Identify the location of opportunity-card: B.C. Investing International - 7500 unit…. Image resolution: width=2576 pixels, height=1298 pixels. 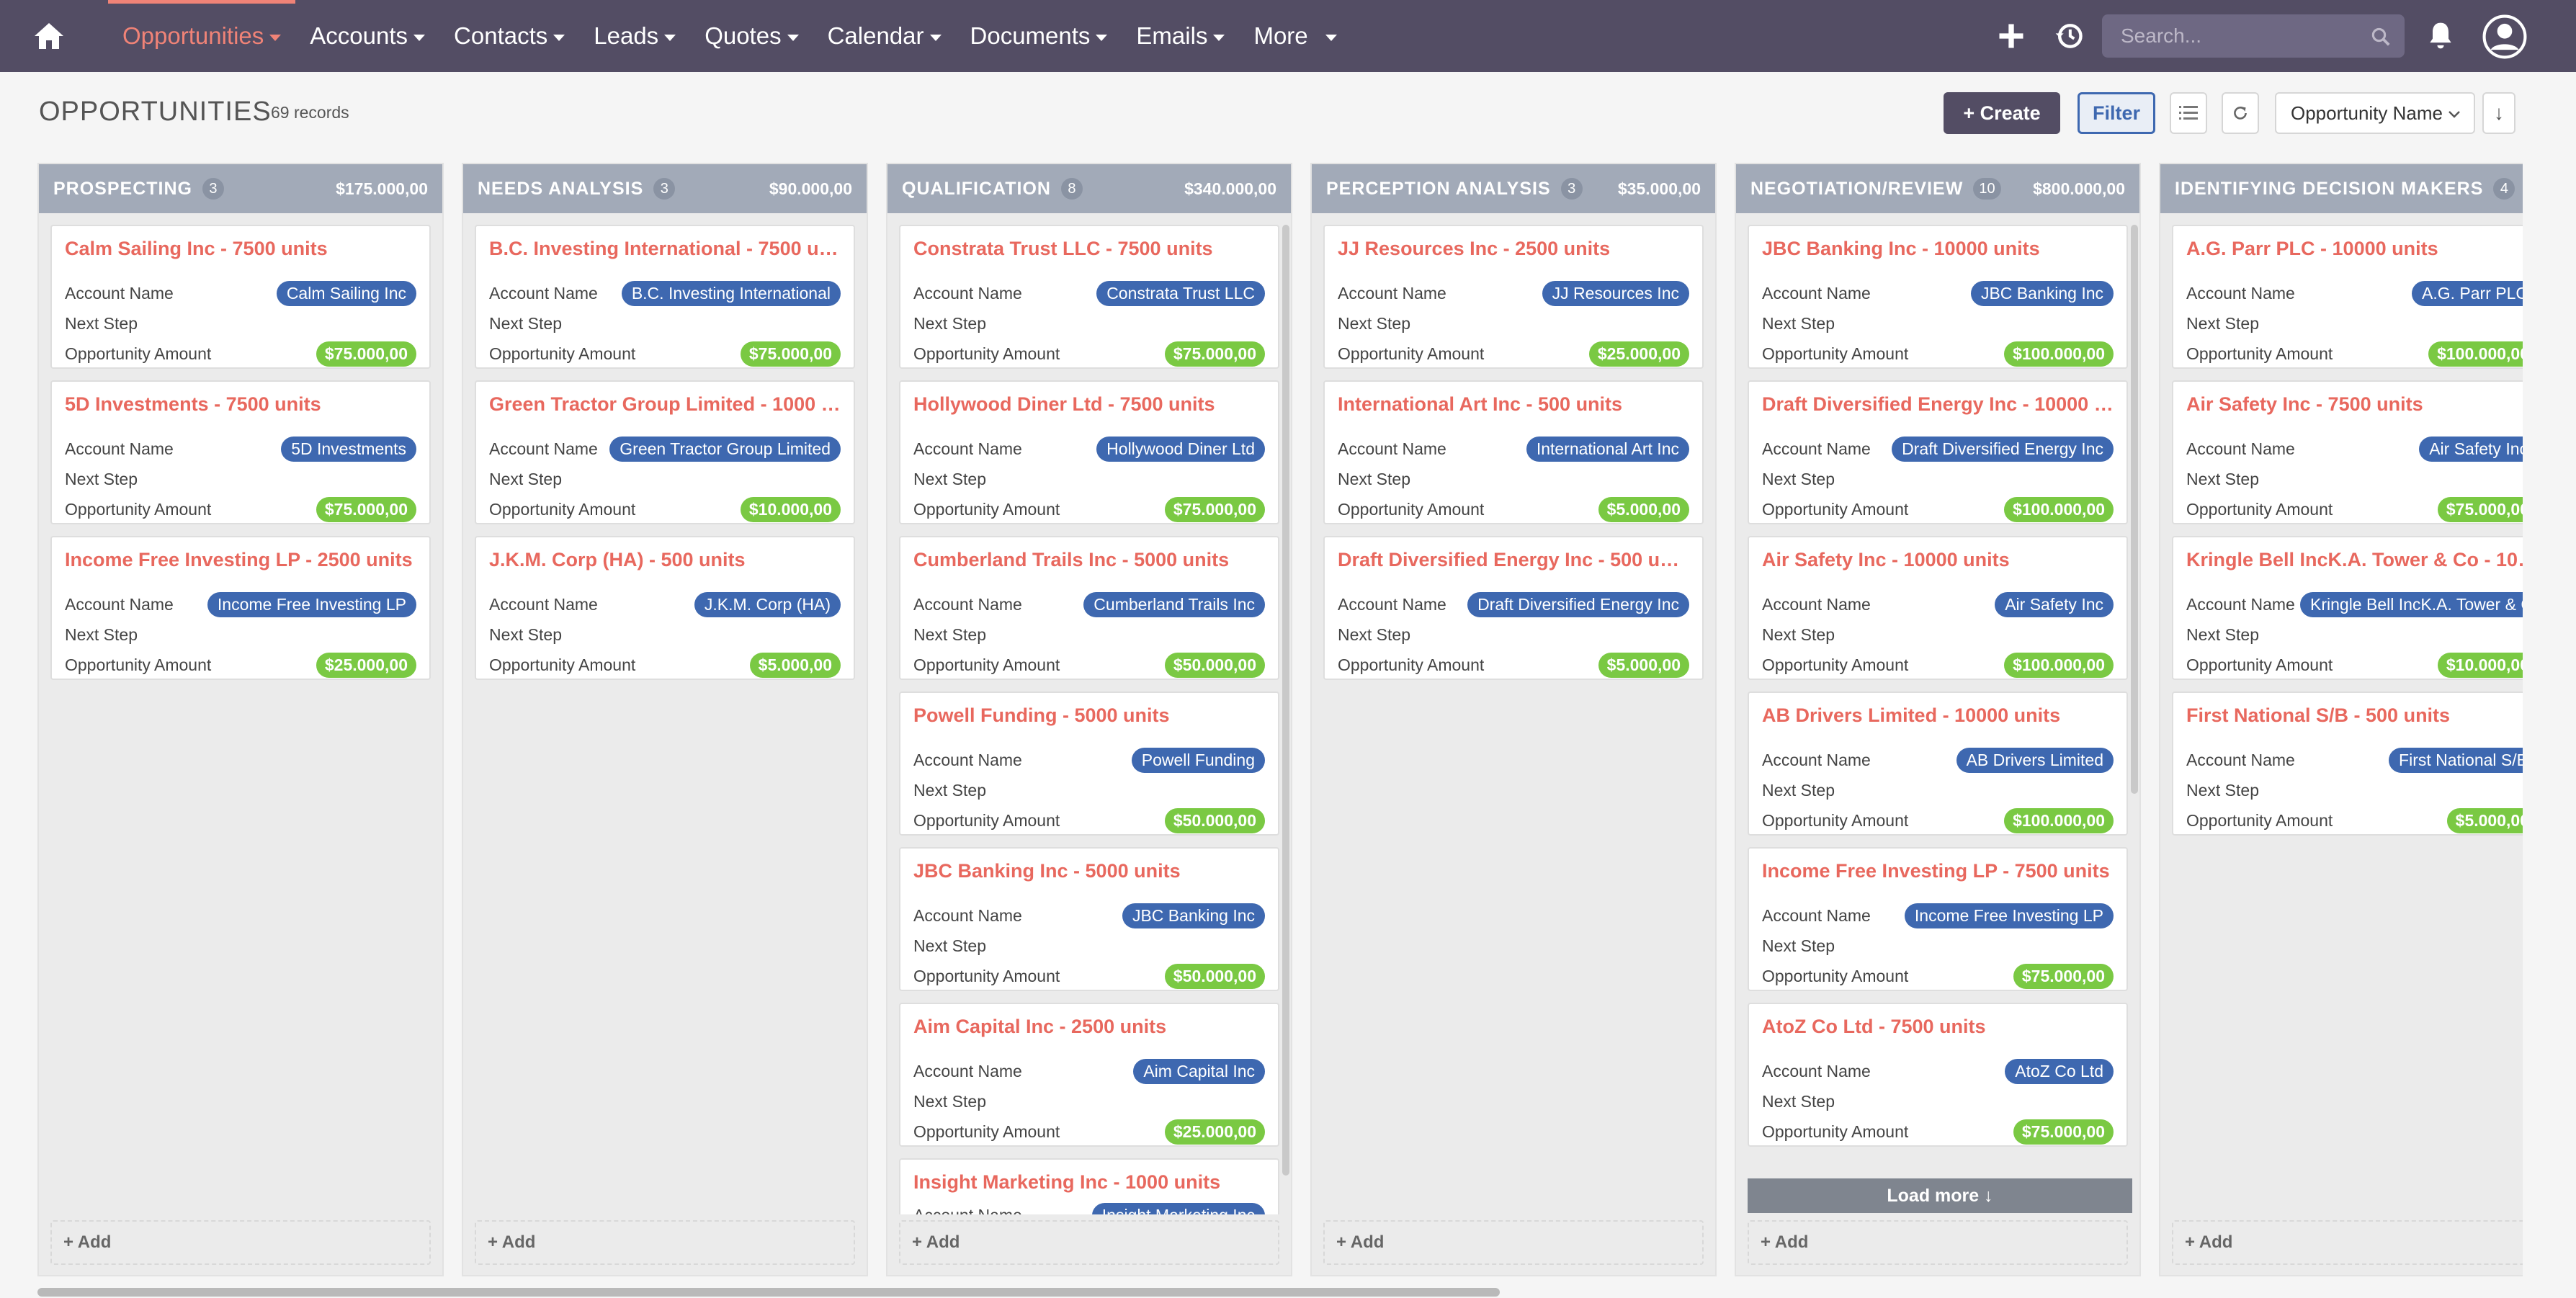
(665, 297).